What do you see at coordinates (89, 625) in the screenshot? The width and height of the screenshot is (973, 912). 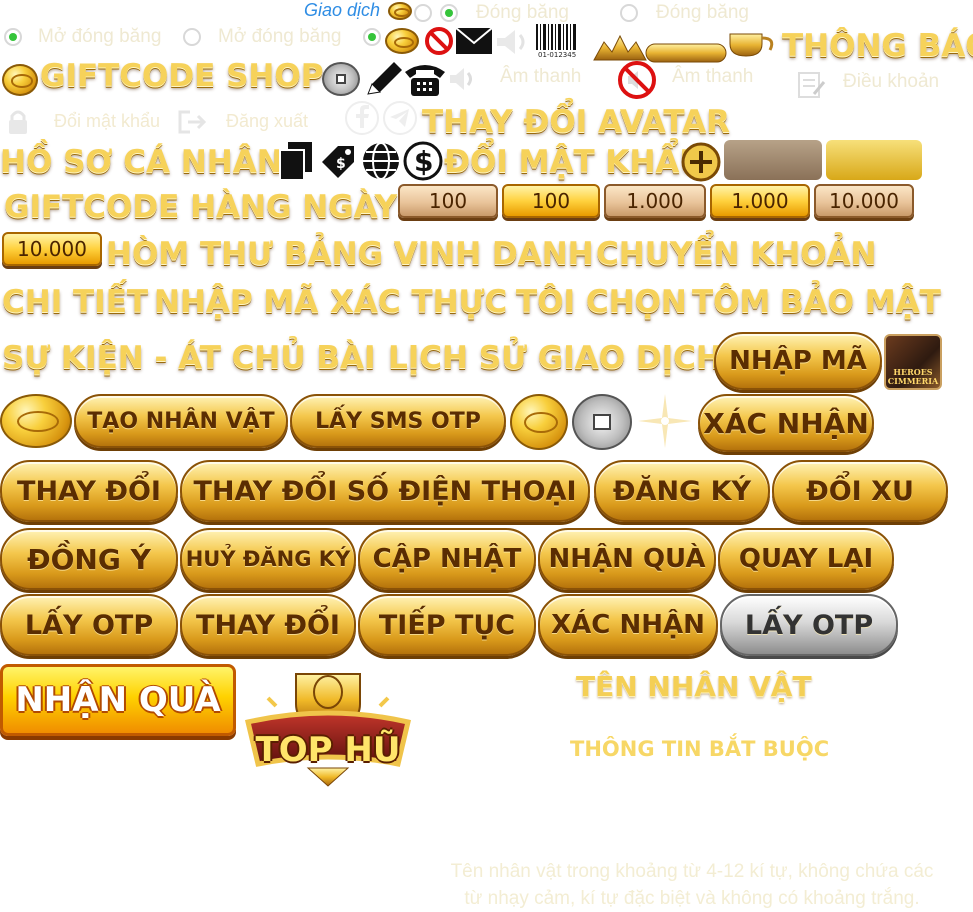 I see `get-otp-button: LẤY OTP` at bounding box center [89, 625].